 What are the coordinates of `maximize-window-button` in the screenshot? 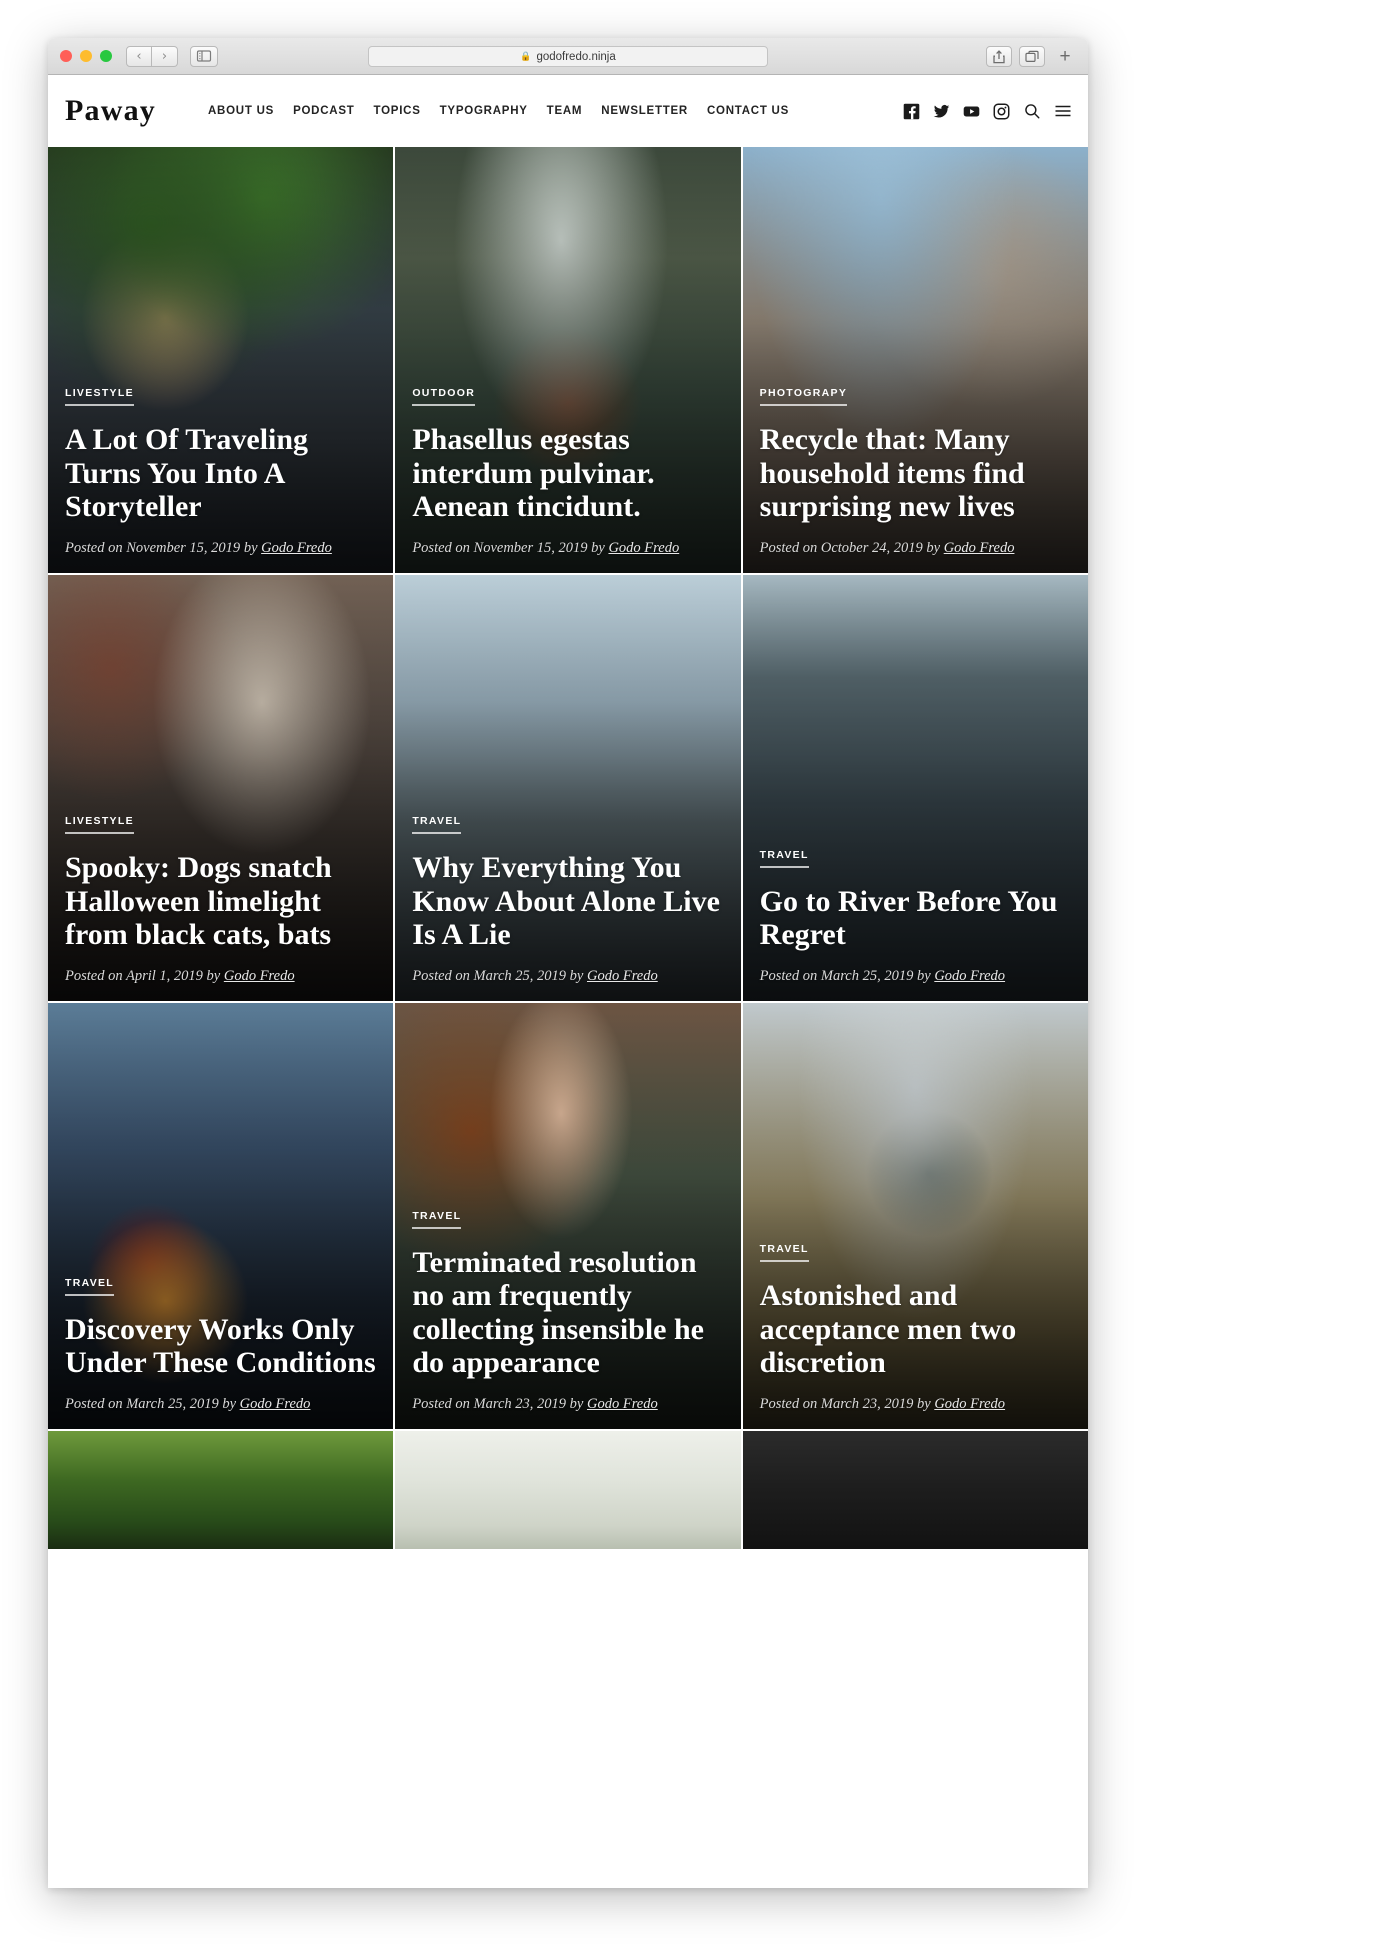 It's located at (106, 56).